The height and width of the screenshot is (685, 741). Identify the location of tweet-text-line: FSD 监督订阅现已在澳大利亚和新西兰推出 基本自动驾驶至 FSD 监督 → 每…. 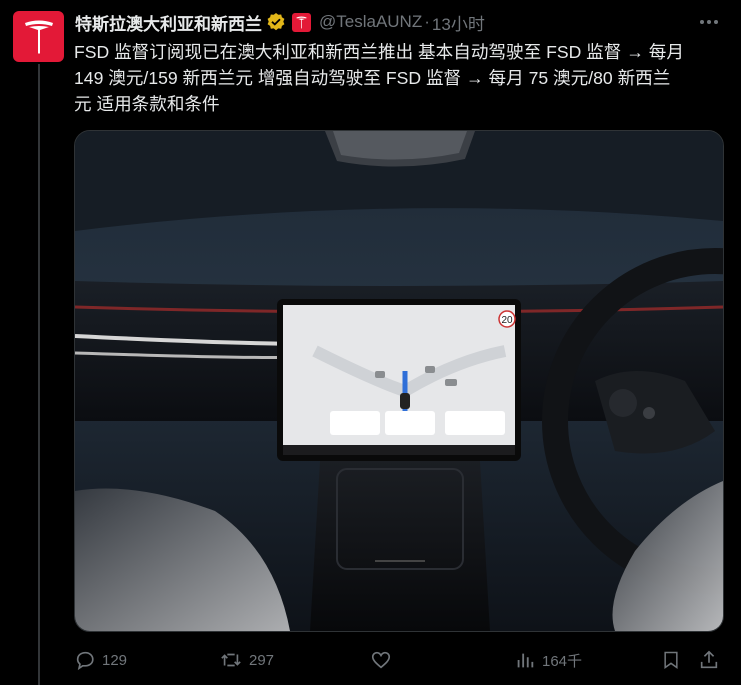
(379, 52).